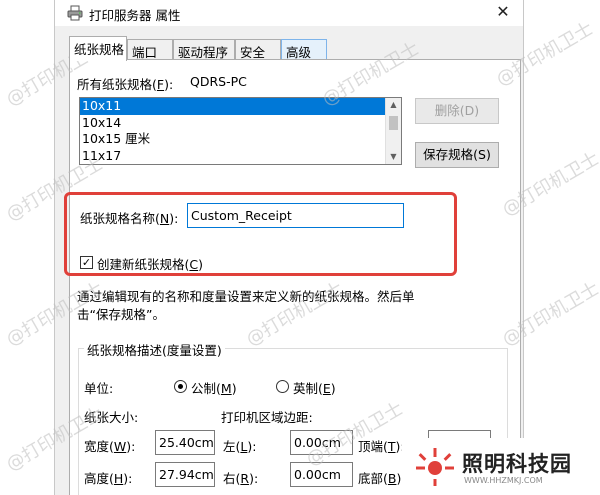  Describe the element at coordinates (135, 15) in the screenshot. I see `window-title: 打印服务器 属性` at that location.